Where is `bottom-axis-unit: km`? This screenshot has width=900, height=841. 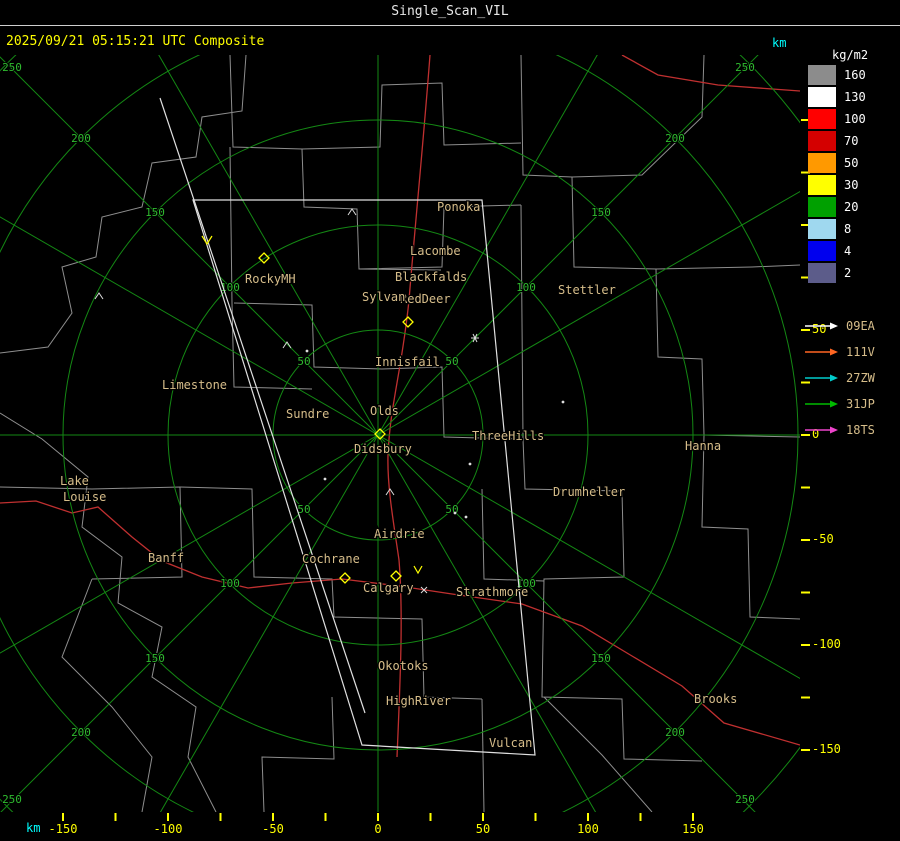
bottom-axis-unit: km is located at coordinates (33, 828).